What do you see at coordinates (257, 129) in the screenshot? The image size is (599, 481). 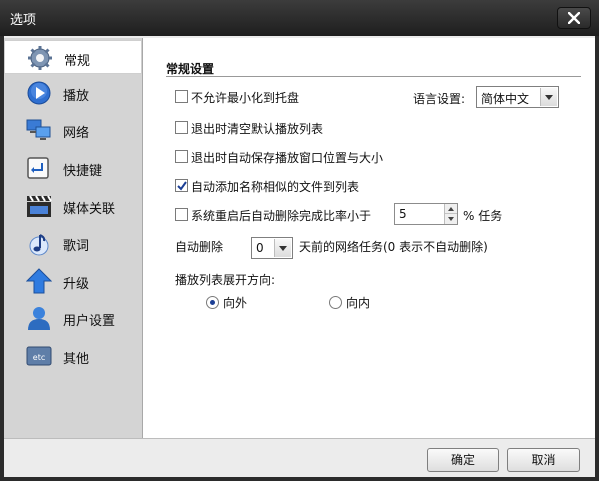 I see `clear-default-playlist-label: 退出时清空默认播放列表` at bounding box center [257, 129].